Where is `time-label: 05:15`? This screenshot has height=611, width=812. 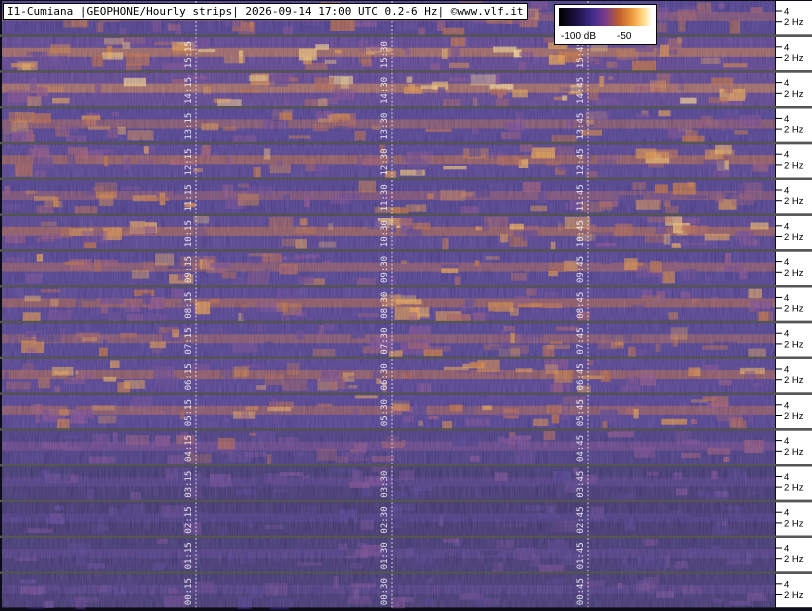
time-label: 05:15 is located at coordinates (189, 412).